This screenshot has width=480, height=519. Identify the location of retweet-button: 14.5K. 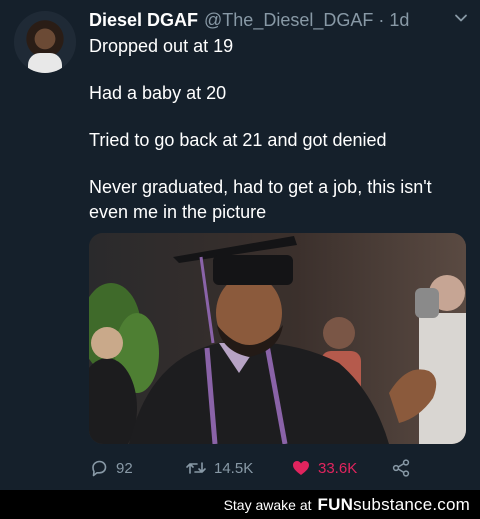
(219, 468).